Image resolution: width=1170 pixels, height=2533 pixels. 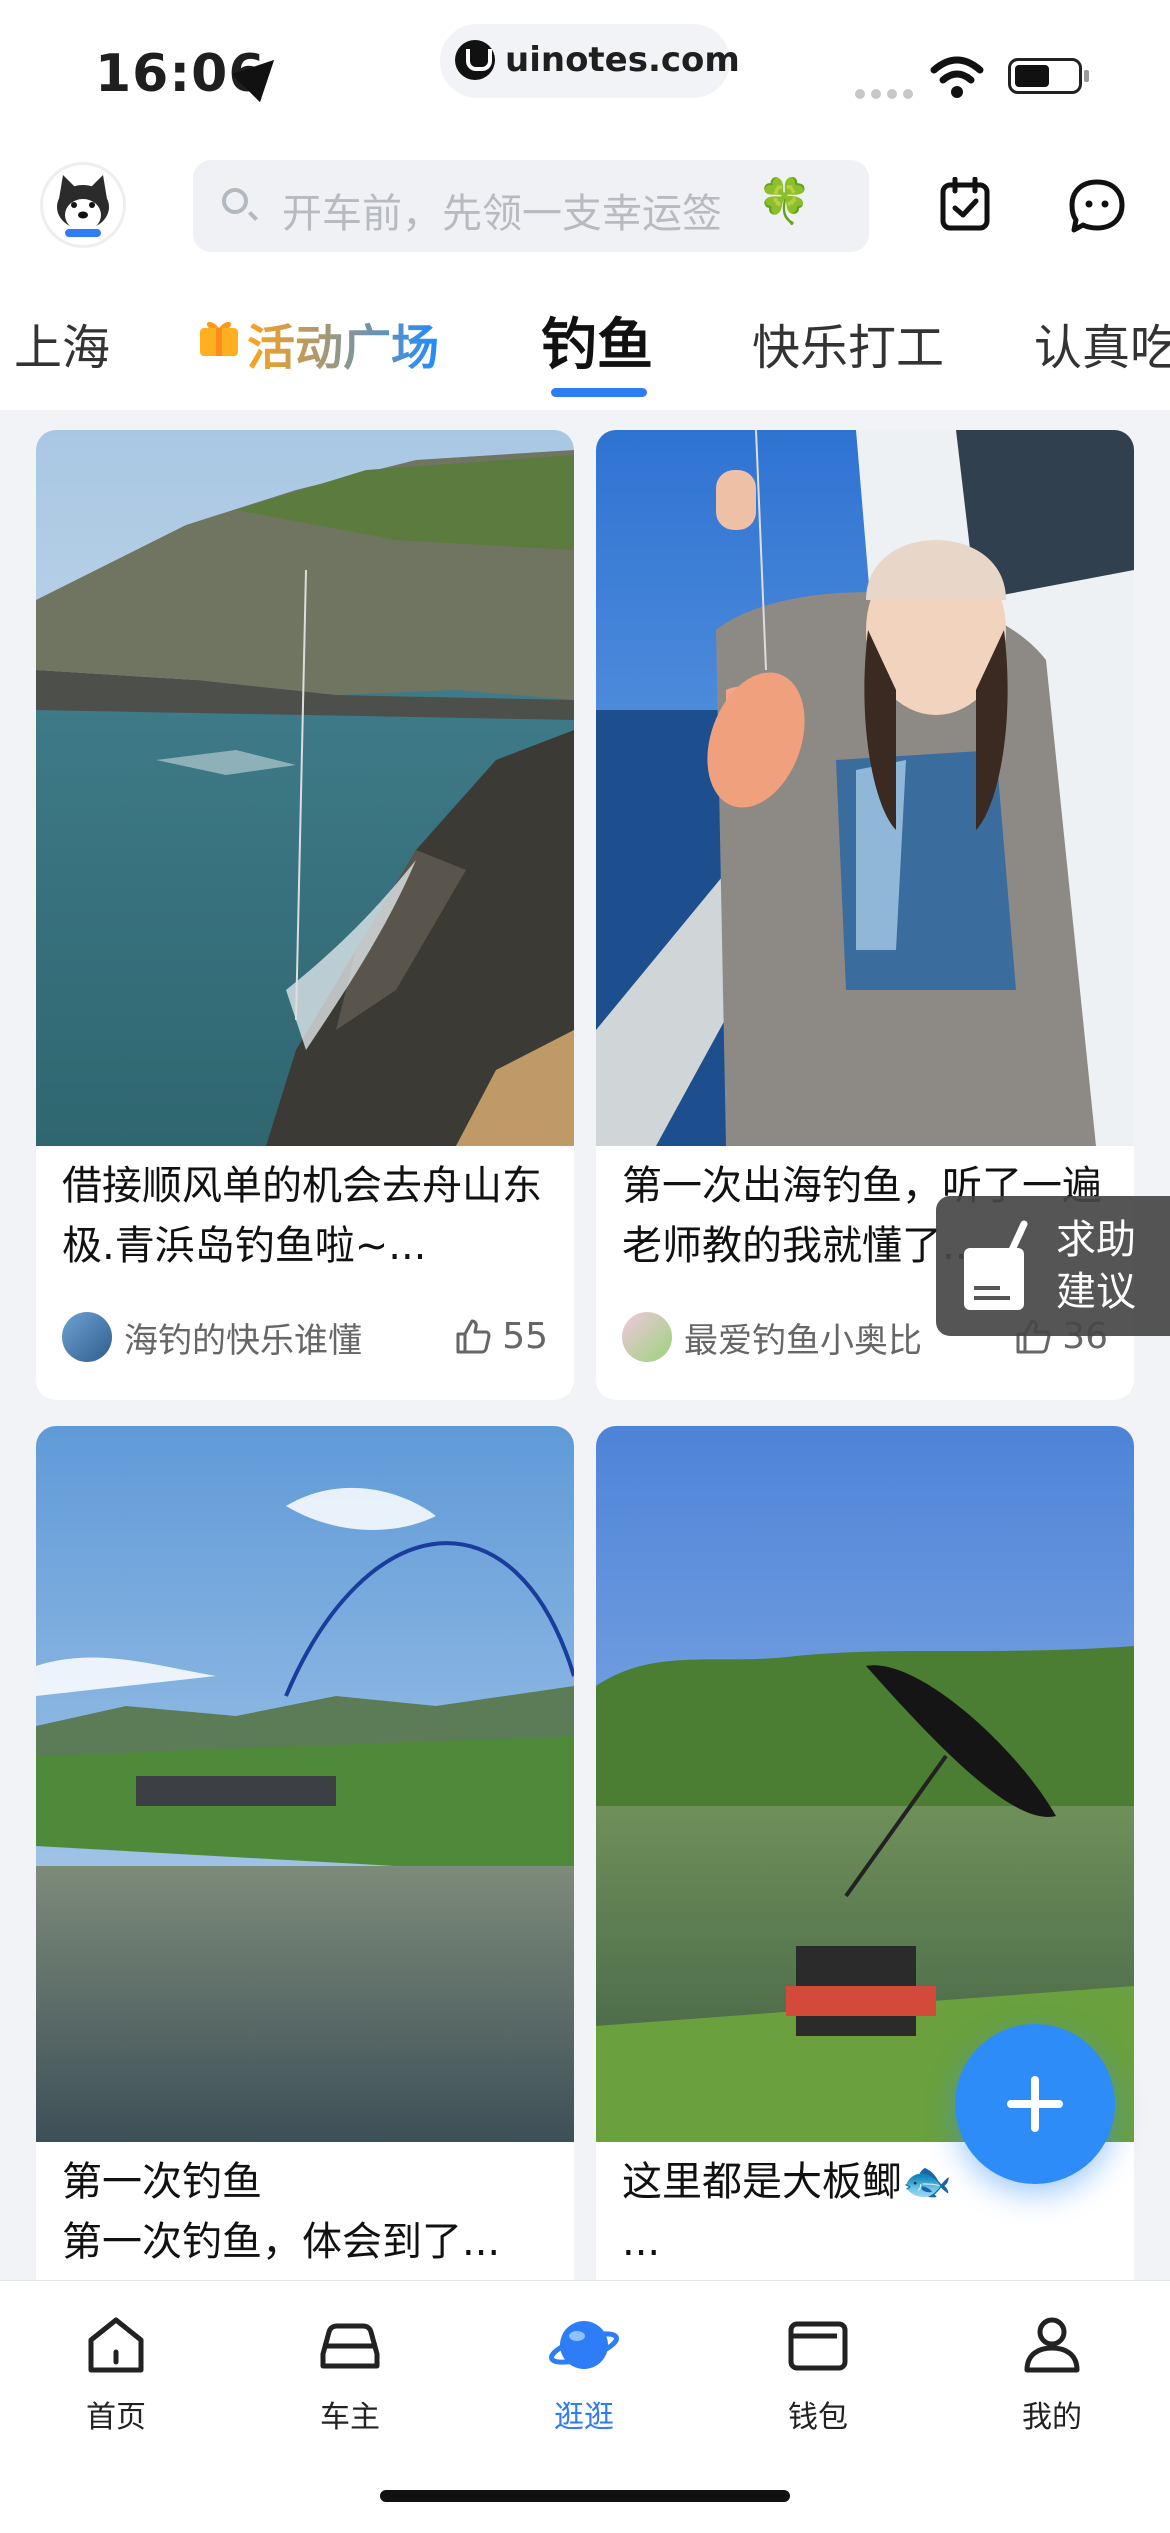 I want to click on help-label: 求助 建议, so click(x=1096, y=1266).